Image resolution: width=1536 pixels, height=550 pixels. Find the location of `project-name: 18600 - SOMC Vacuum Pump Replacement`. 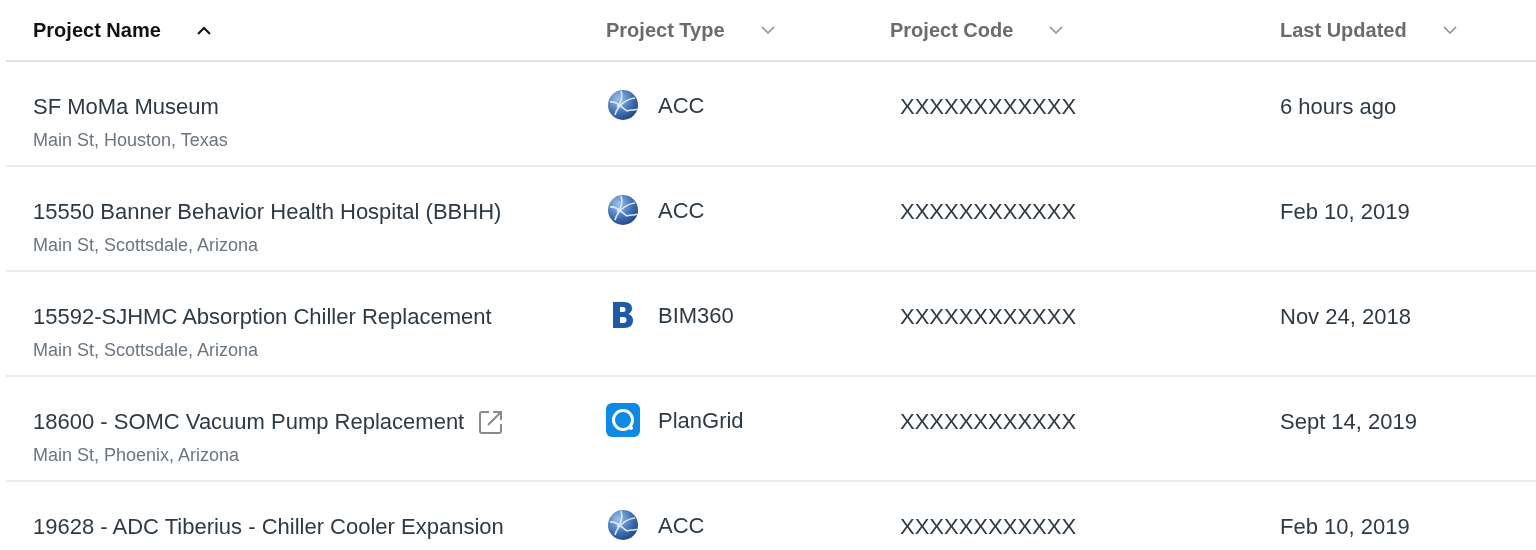

project-name: 18600 - SOMC Vacuum Pump Replacement is located at coordinates (249, 421).